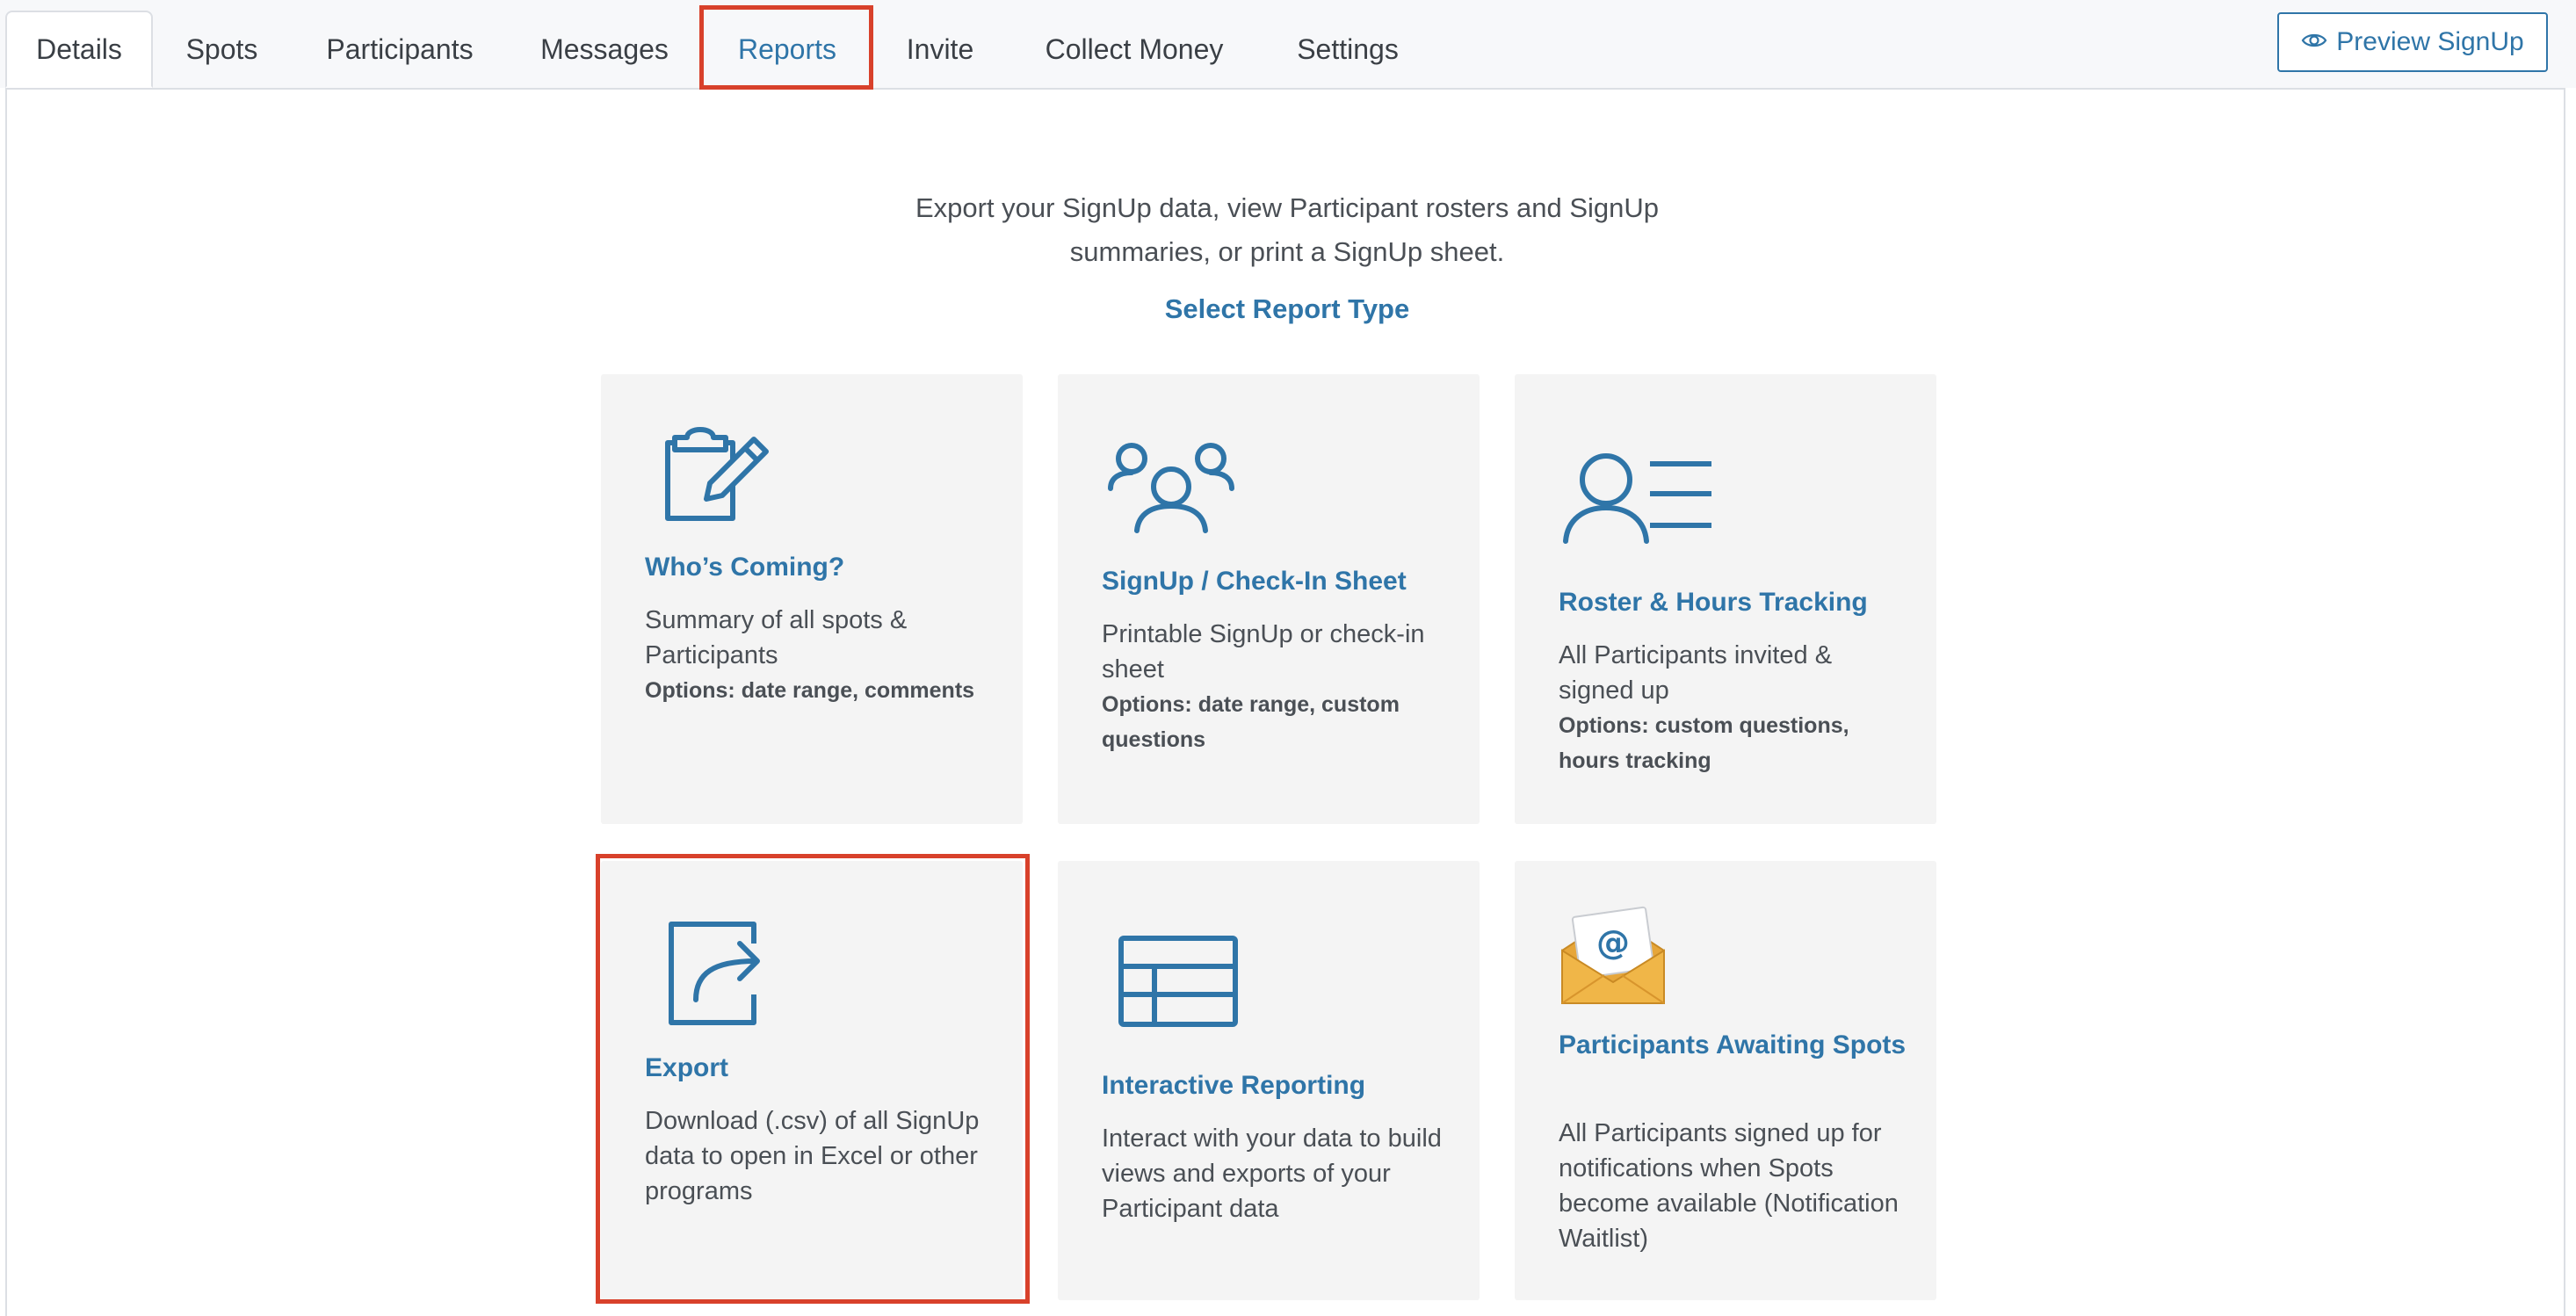 This screenshot has width=2576, height=1316. Describe the element at coordinates (1348, 49) in the screenshot. I see `tab-settings: Settings` at that location.